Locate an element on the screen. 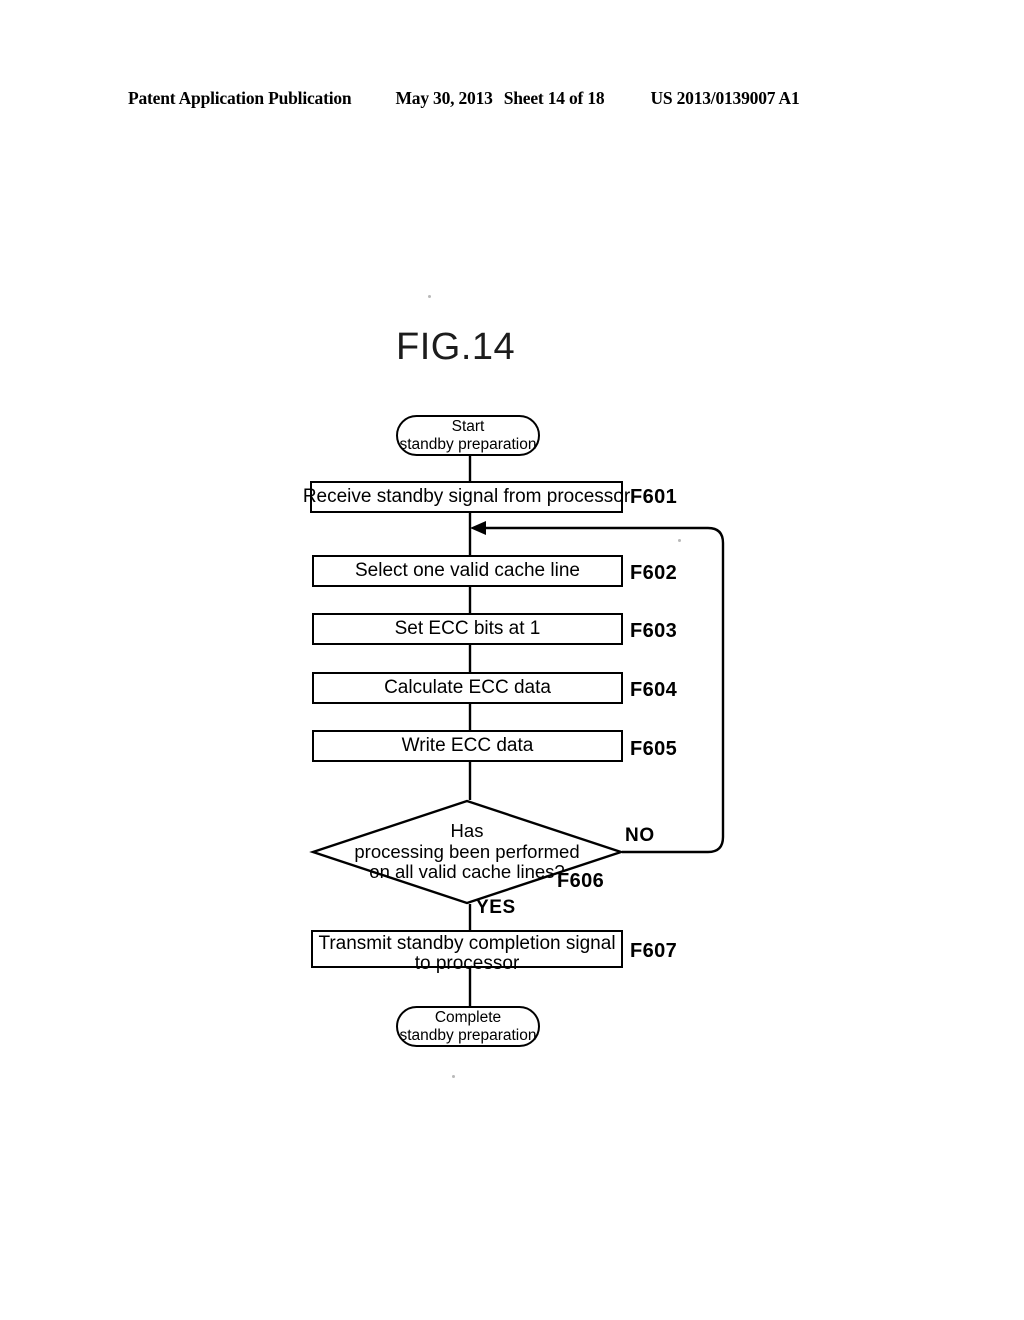  figure-title: FIG.14 is located at coordinates (456, 347).